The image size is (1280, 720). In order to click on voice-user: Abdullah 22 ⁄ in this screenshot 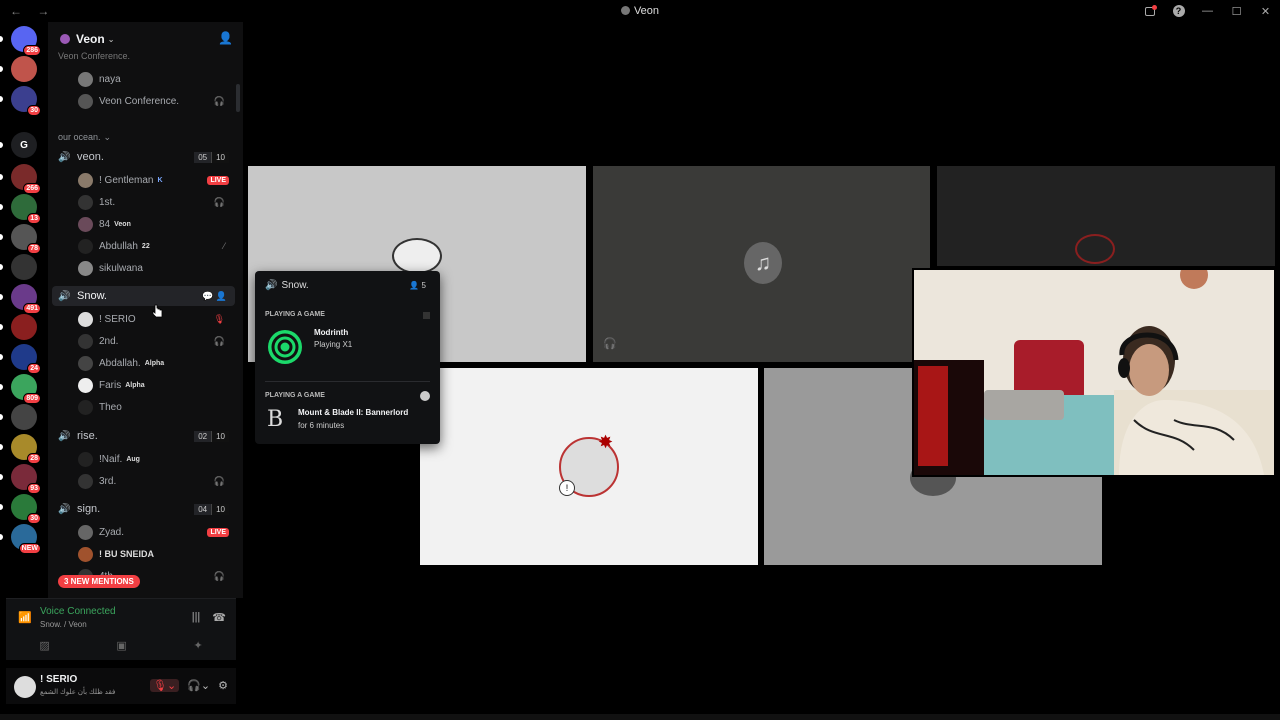, I will do `click(142, 246)`.